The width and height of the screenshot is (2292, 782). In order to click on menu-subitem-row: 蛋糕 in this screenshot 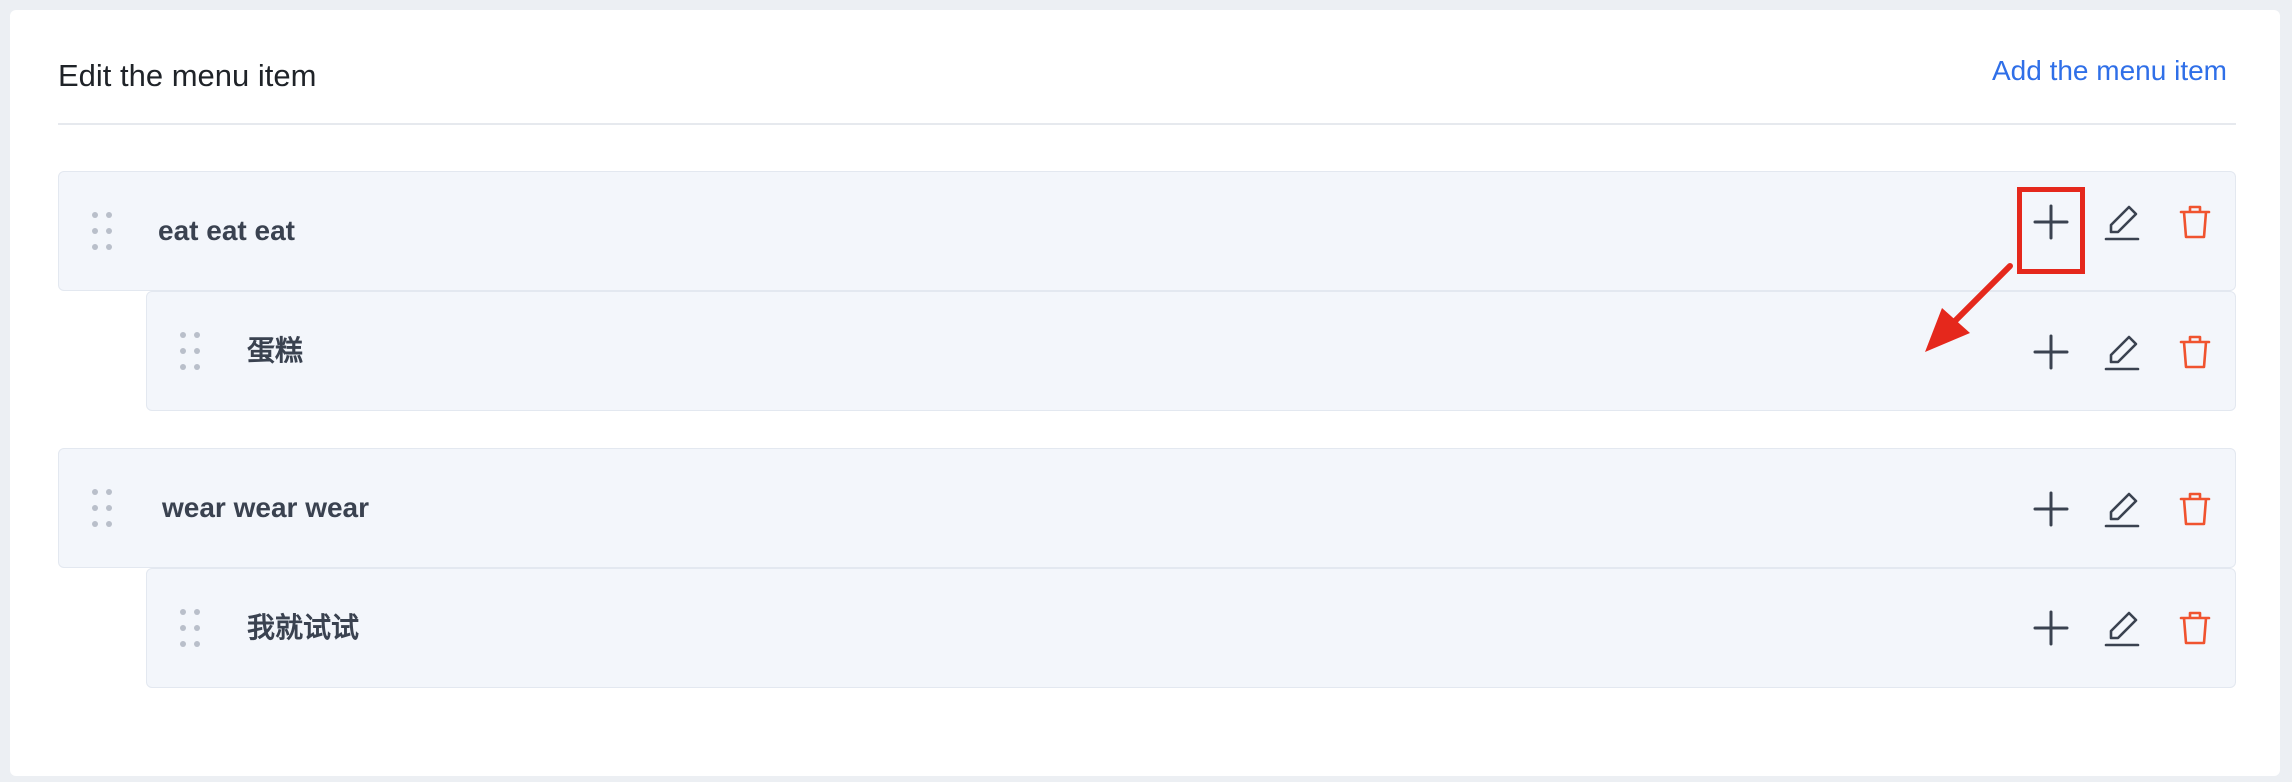, I will do `click(1191, 351)`.